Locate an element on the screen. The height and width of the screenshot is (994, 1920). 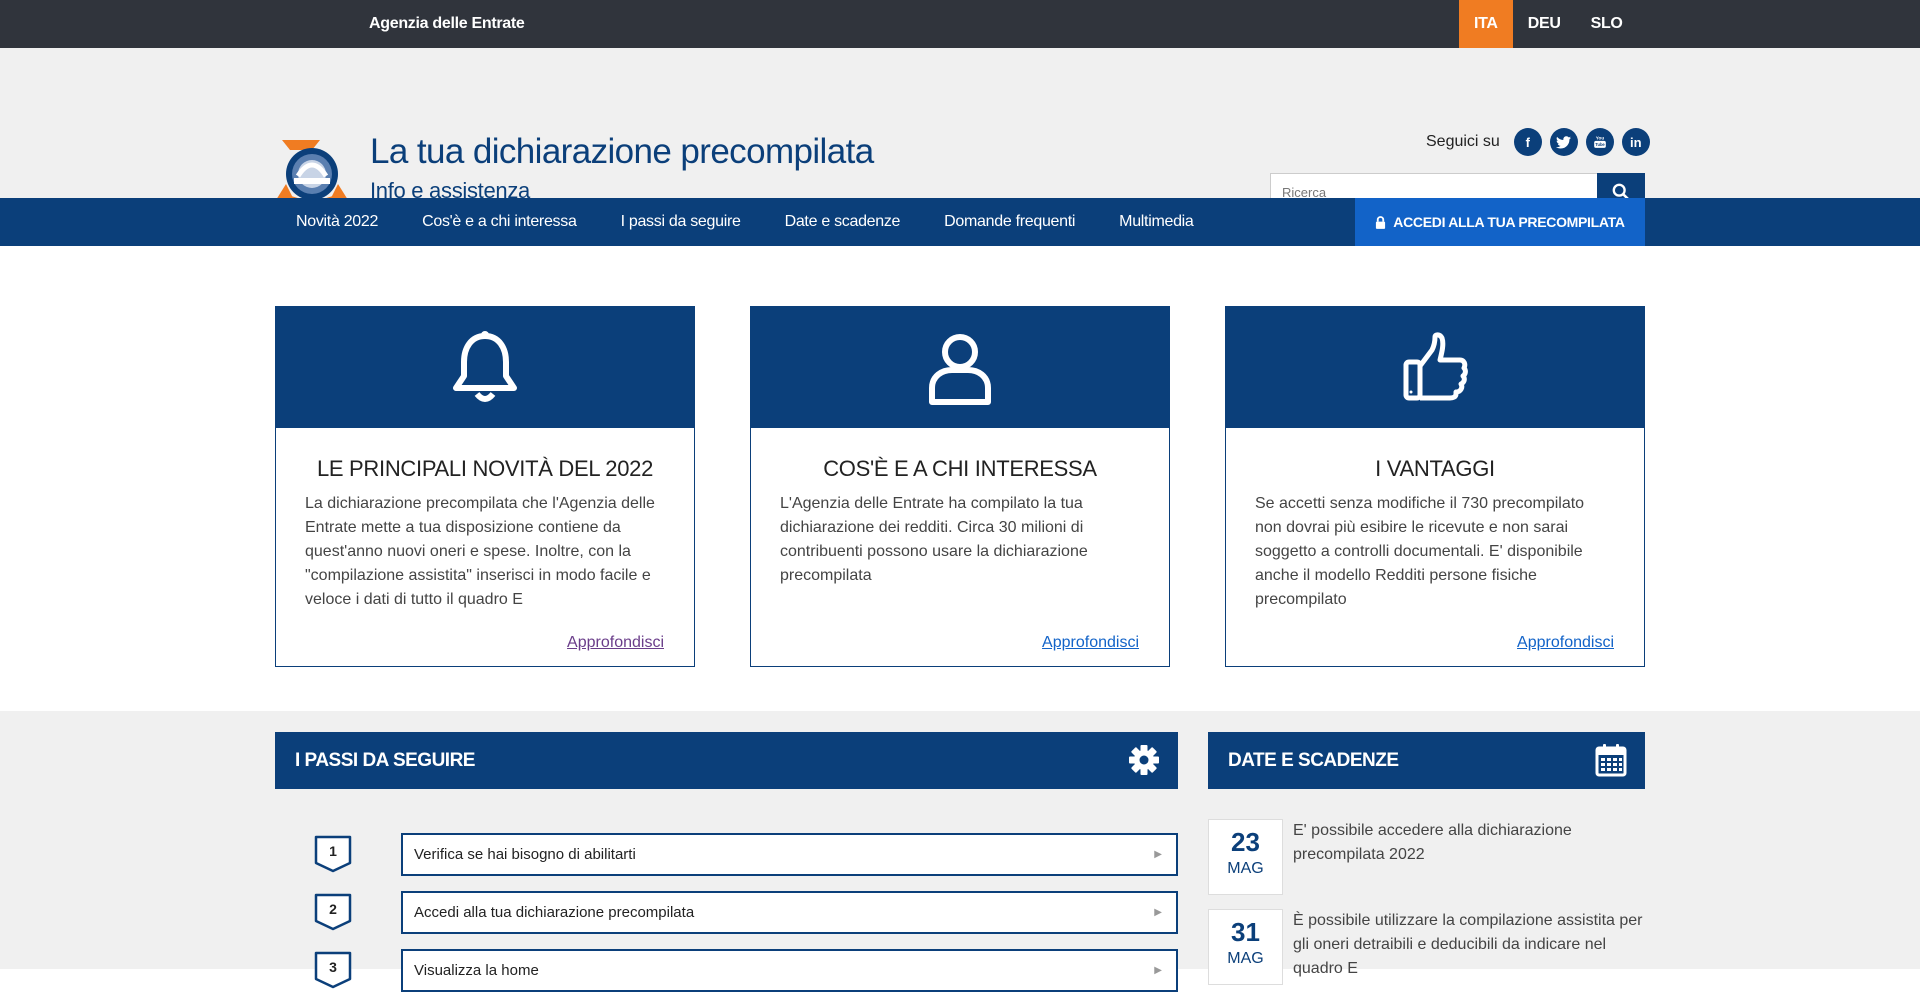
bell-icon is located at coordinates (485, 366).